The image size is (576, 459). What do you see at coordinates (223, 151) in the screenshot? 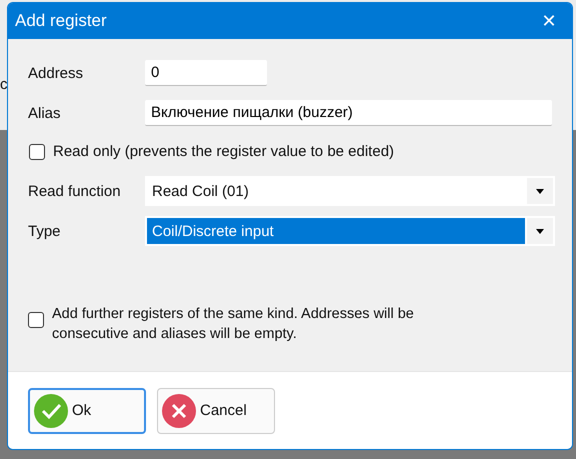
I see `checkbox-label: Read only (prevents the register value to be edited)` at bounding box center [223, 151].